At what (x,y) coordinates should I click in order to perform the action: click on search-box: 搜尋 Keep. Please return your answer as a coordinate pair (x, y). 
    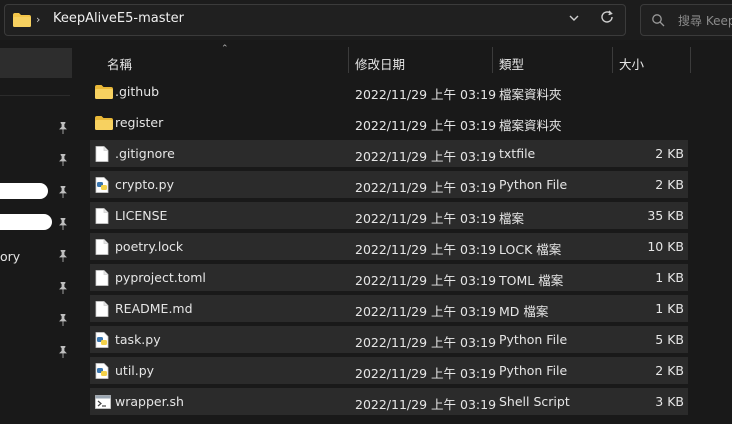
    Looking at the image, I should click on (686, 20).